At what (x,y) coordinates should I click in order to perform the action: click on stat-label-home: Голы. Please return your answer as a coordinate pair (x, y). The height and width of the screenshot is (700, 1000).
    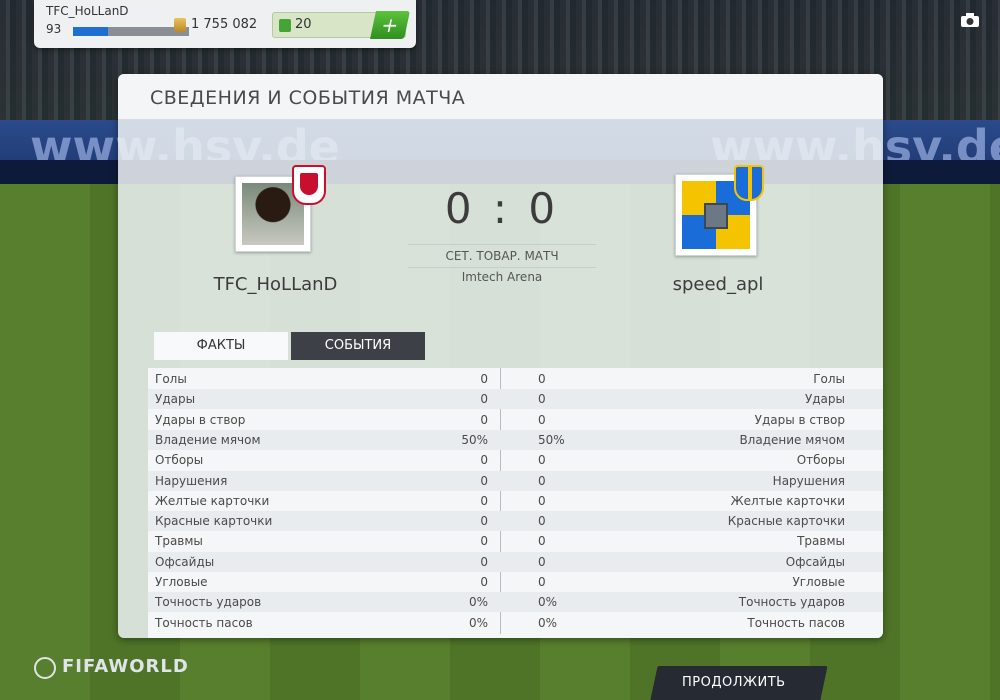
    Looking at the image, I should click on (171, 379).